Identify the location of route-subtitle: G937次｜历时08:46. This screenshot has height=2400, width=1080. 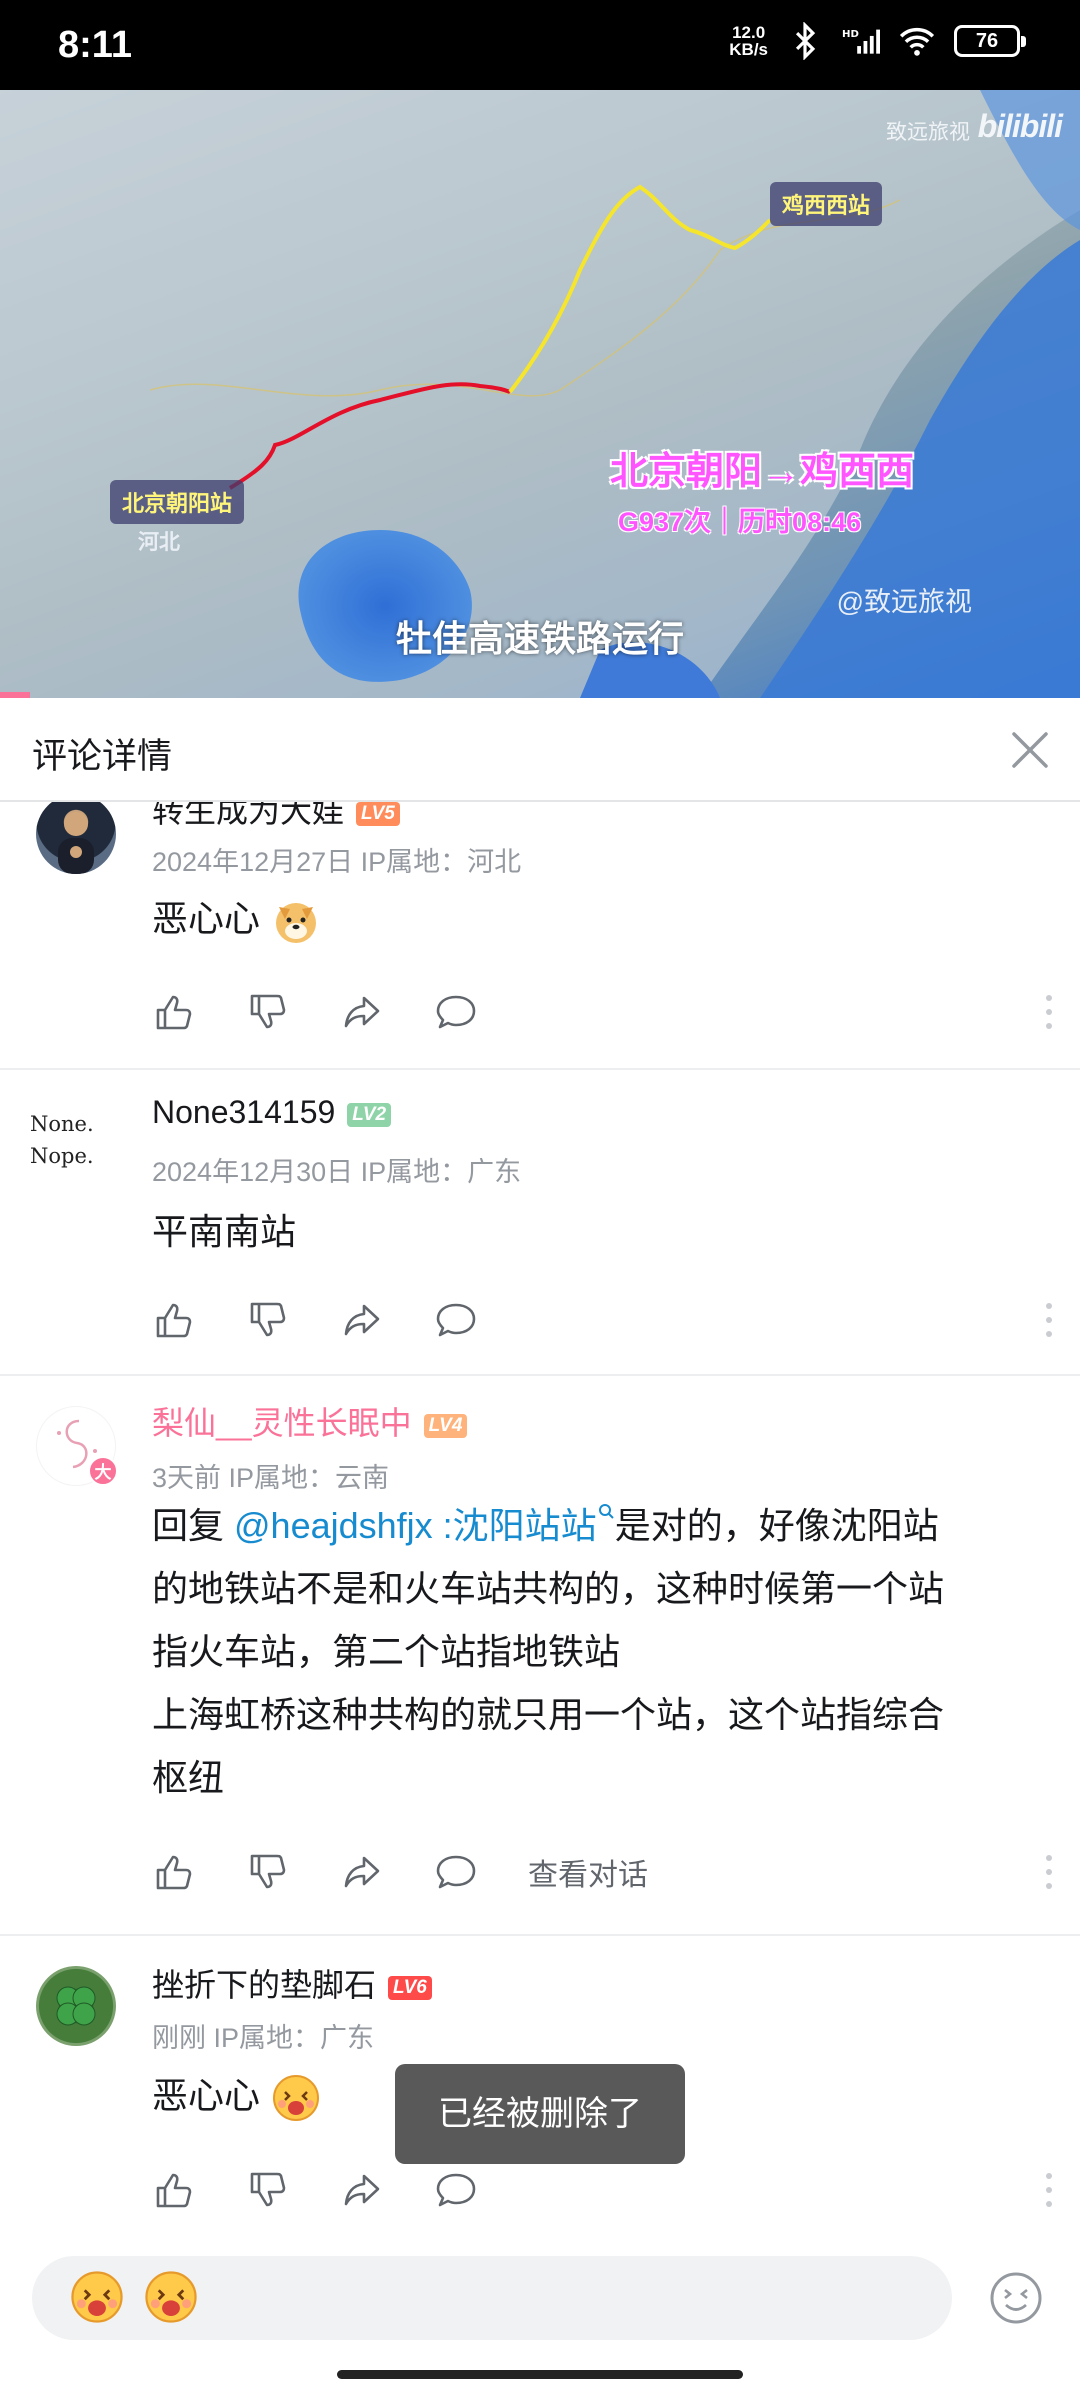
(740, 522).